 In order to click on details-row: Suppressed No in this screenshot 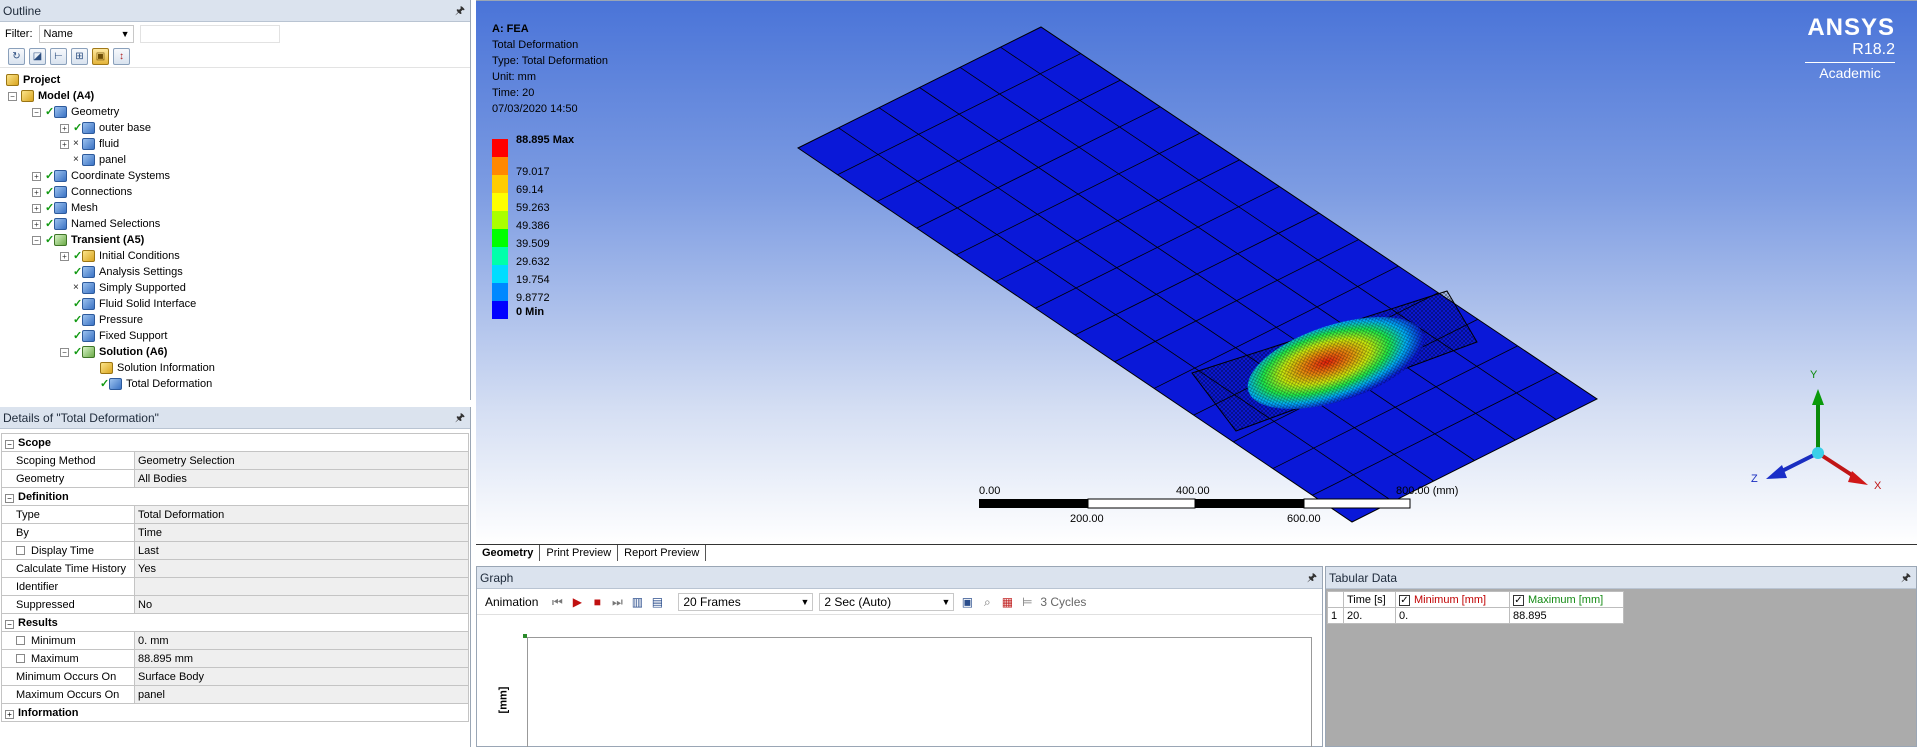, I will do `click(235, 604)`.